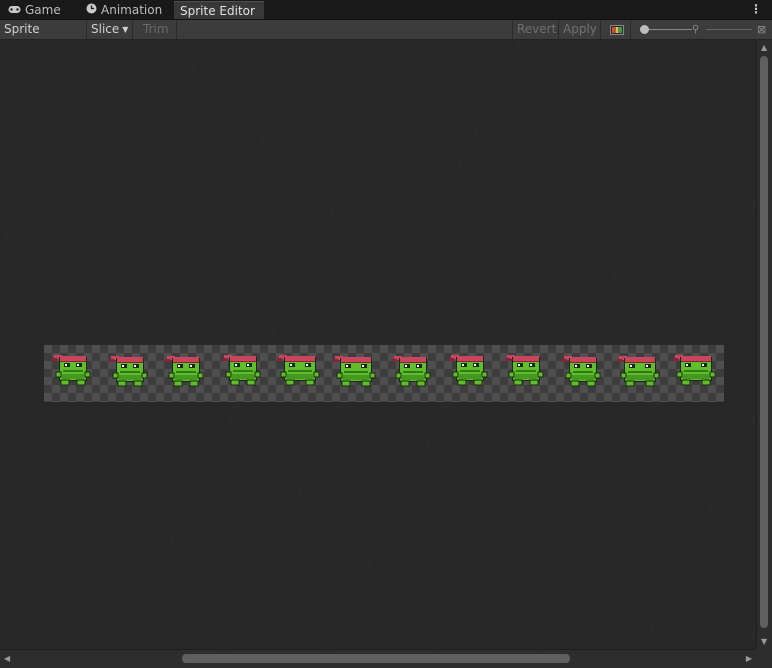 The image size is (772, 668). Describe the element at coordinates (43, 10) in the screenshot. I see `tab-game-label: Game` at that location.